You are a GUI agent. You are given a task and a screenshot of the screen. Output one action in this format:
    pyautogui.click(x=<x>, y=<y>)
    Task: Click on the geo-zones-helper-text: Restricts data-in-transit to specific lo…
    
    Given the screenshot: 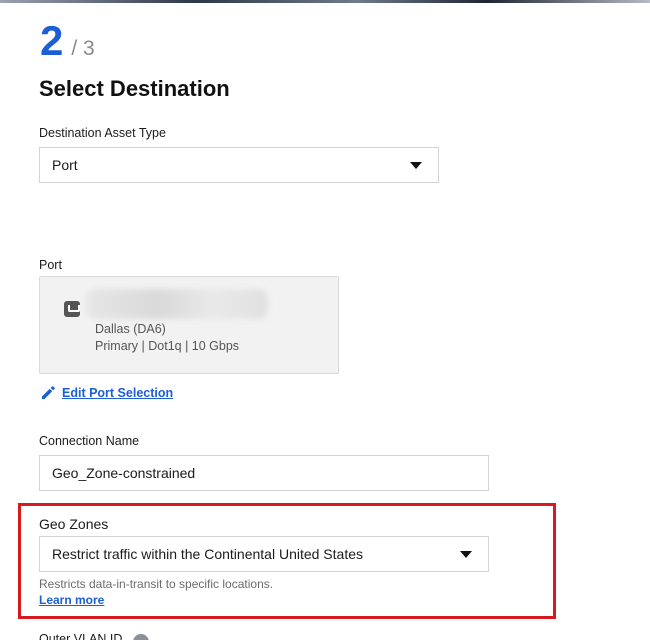 What is the action you would take?
    pyautogui.click(x=156, y=584)
    